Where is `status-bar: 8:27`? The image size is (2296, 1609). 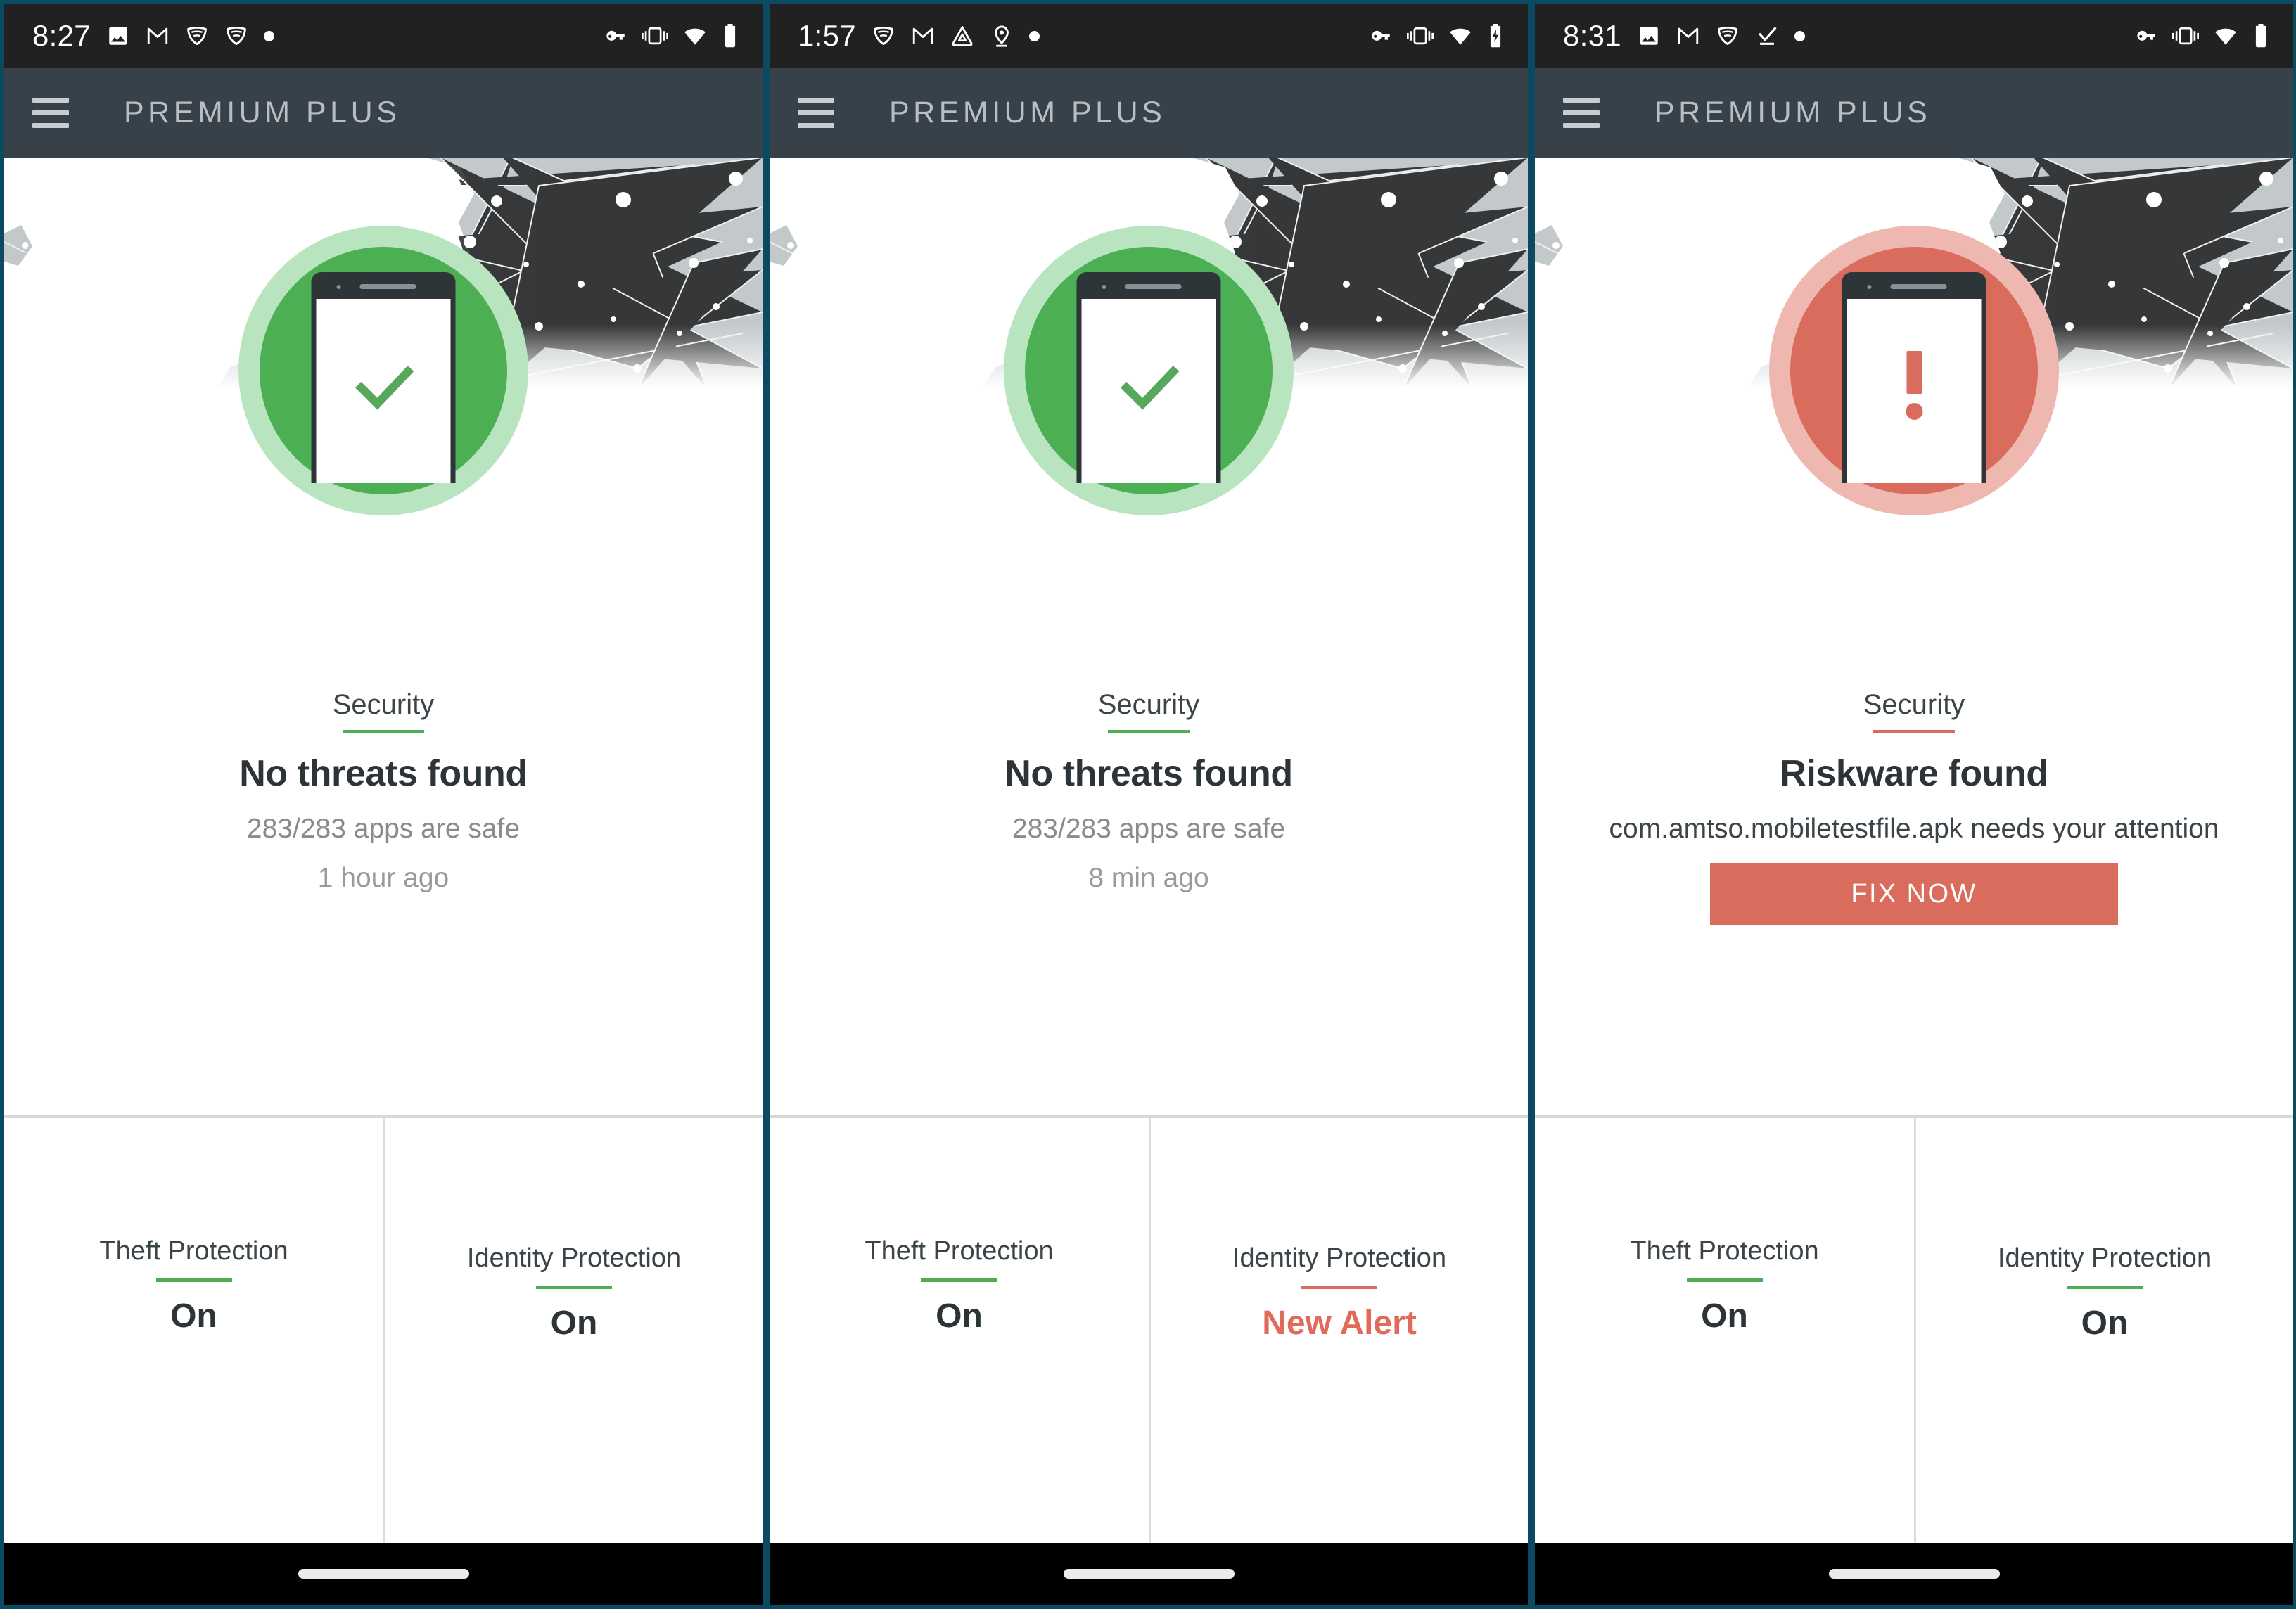 status-bar: 8:27 is located at coordinates (384, 36).